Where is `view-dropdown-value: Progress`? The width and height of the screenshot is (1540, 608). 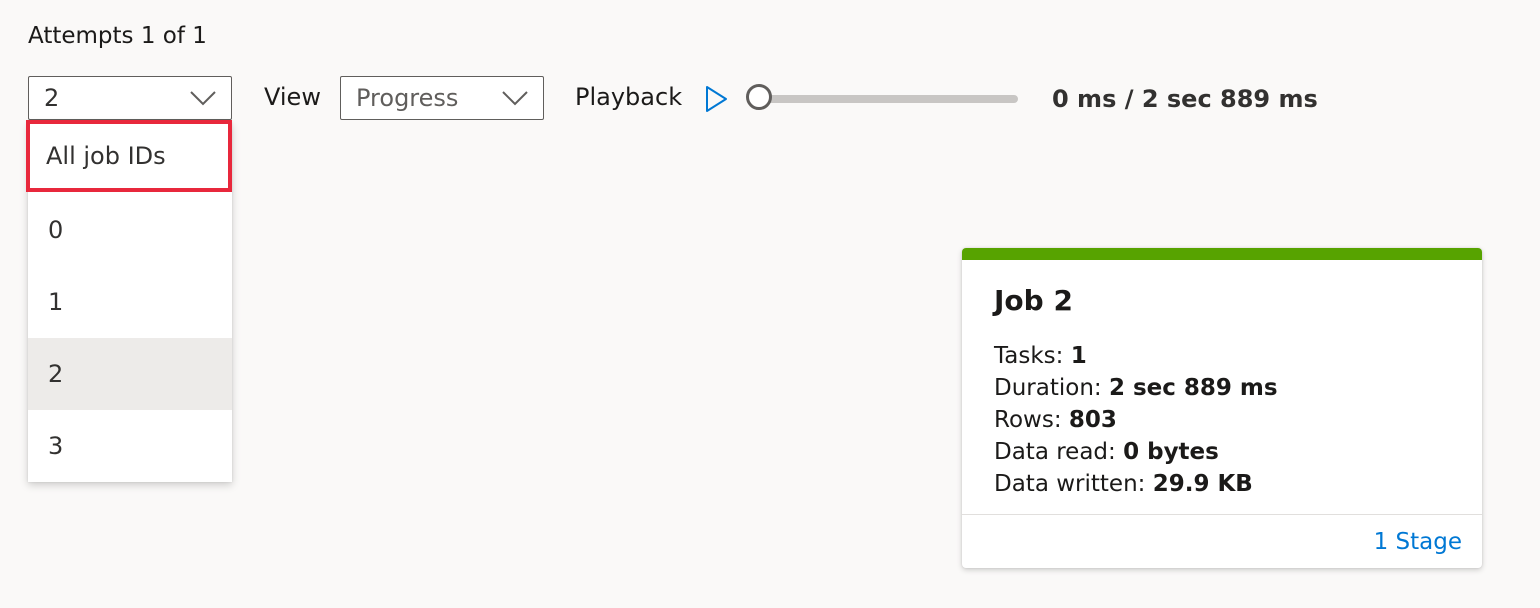
view-dropdown-value: Progress is located at coordinates (407, 98).